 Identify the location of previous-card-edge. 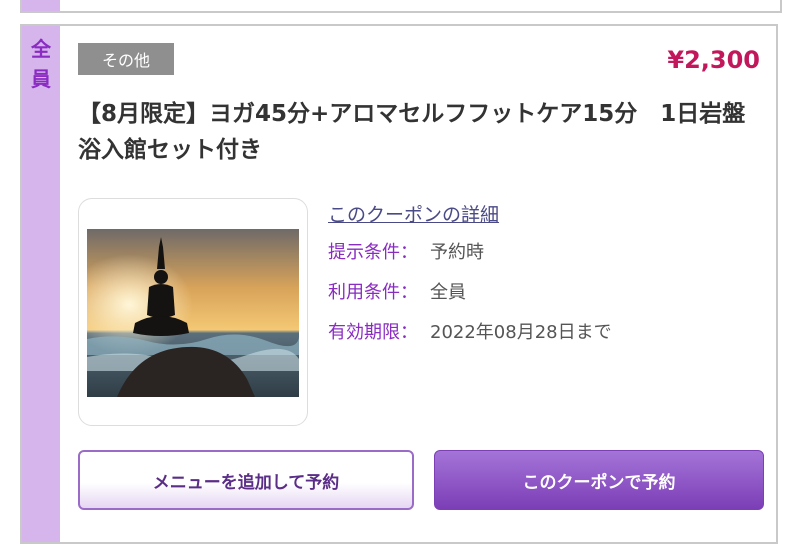
(401, 6).